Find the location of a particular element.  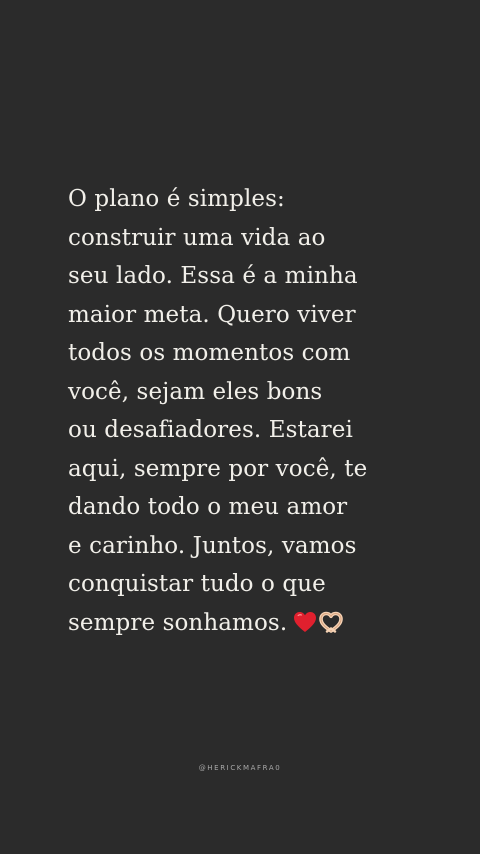

quote-line: maior meta. Quero viver is located at coordinates (212, 314).